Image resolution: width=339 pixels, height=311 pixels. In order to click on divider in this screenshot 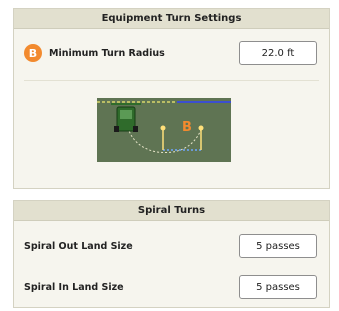, I will do `click(171, 80)`.